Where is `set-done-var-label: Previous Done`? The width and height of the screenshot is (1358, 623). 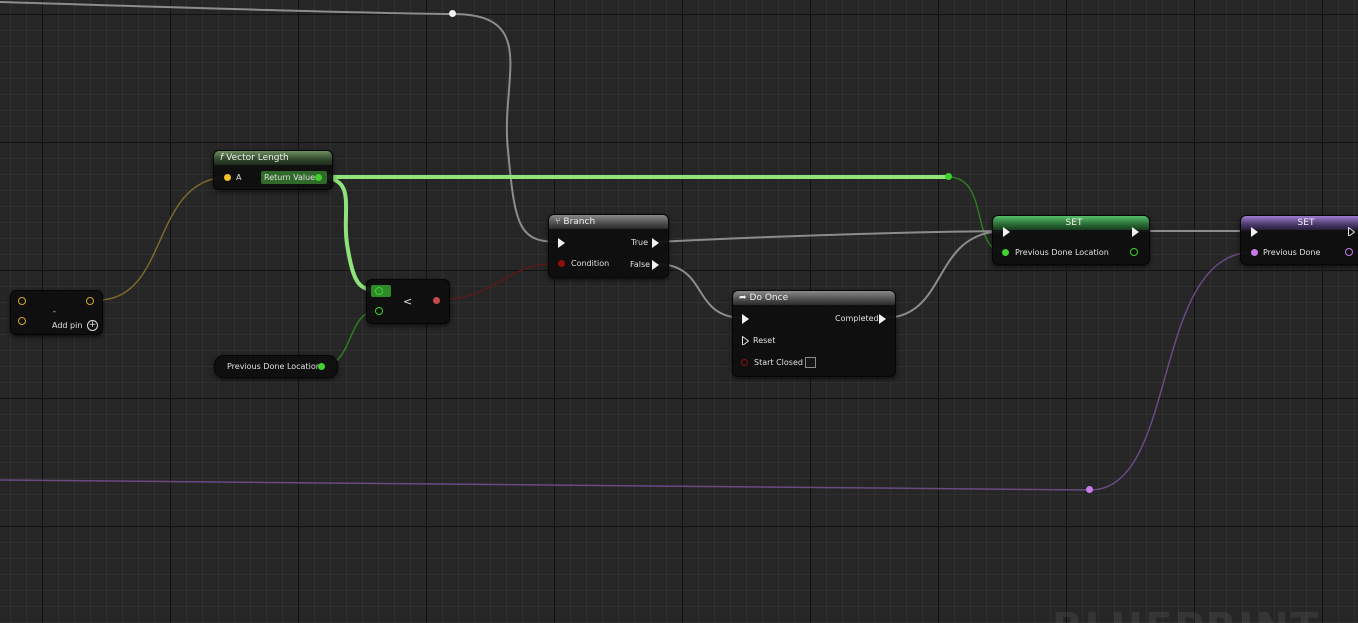 set-done-var-label: Previous Done is located at coordinates (1292, 252).